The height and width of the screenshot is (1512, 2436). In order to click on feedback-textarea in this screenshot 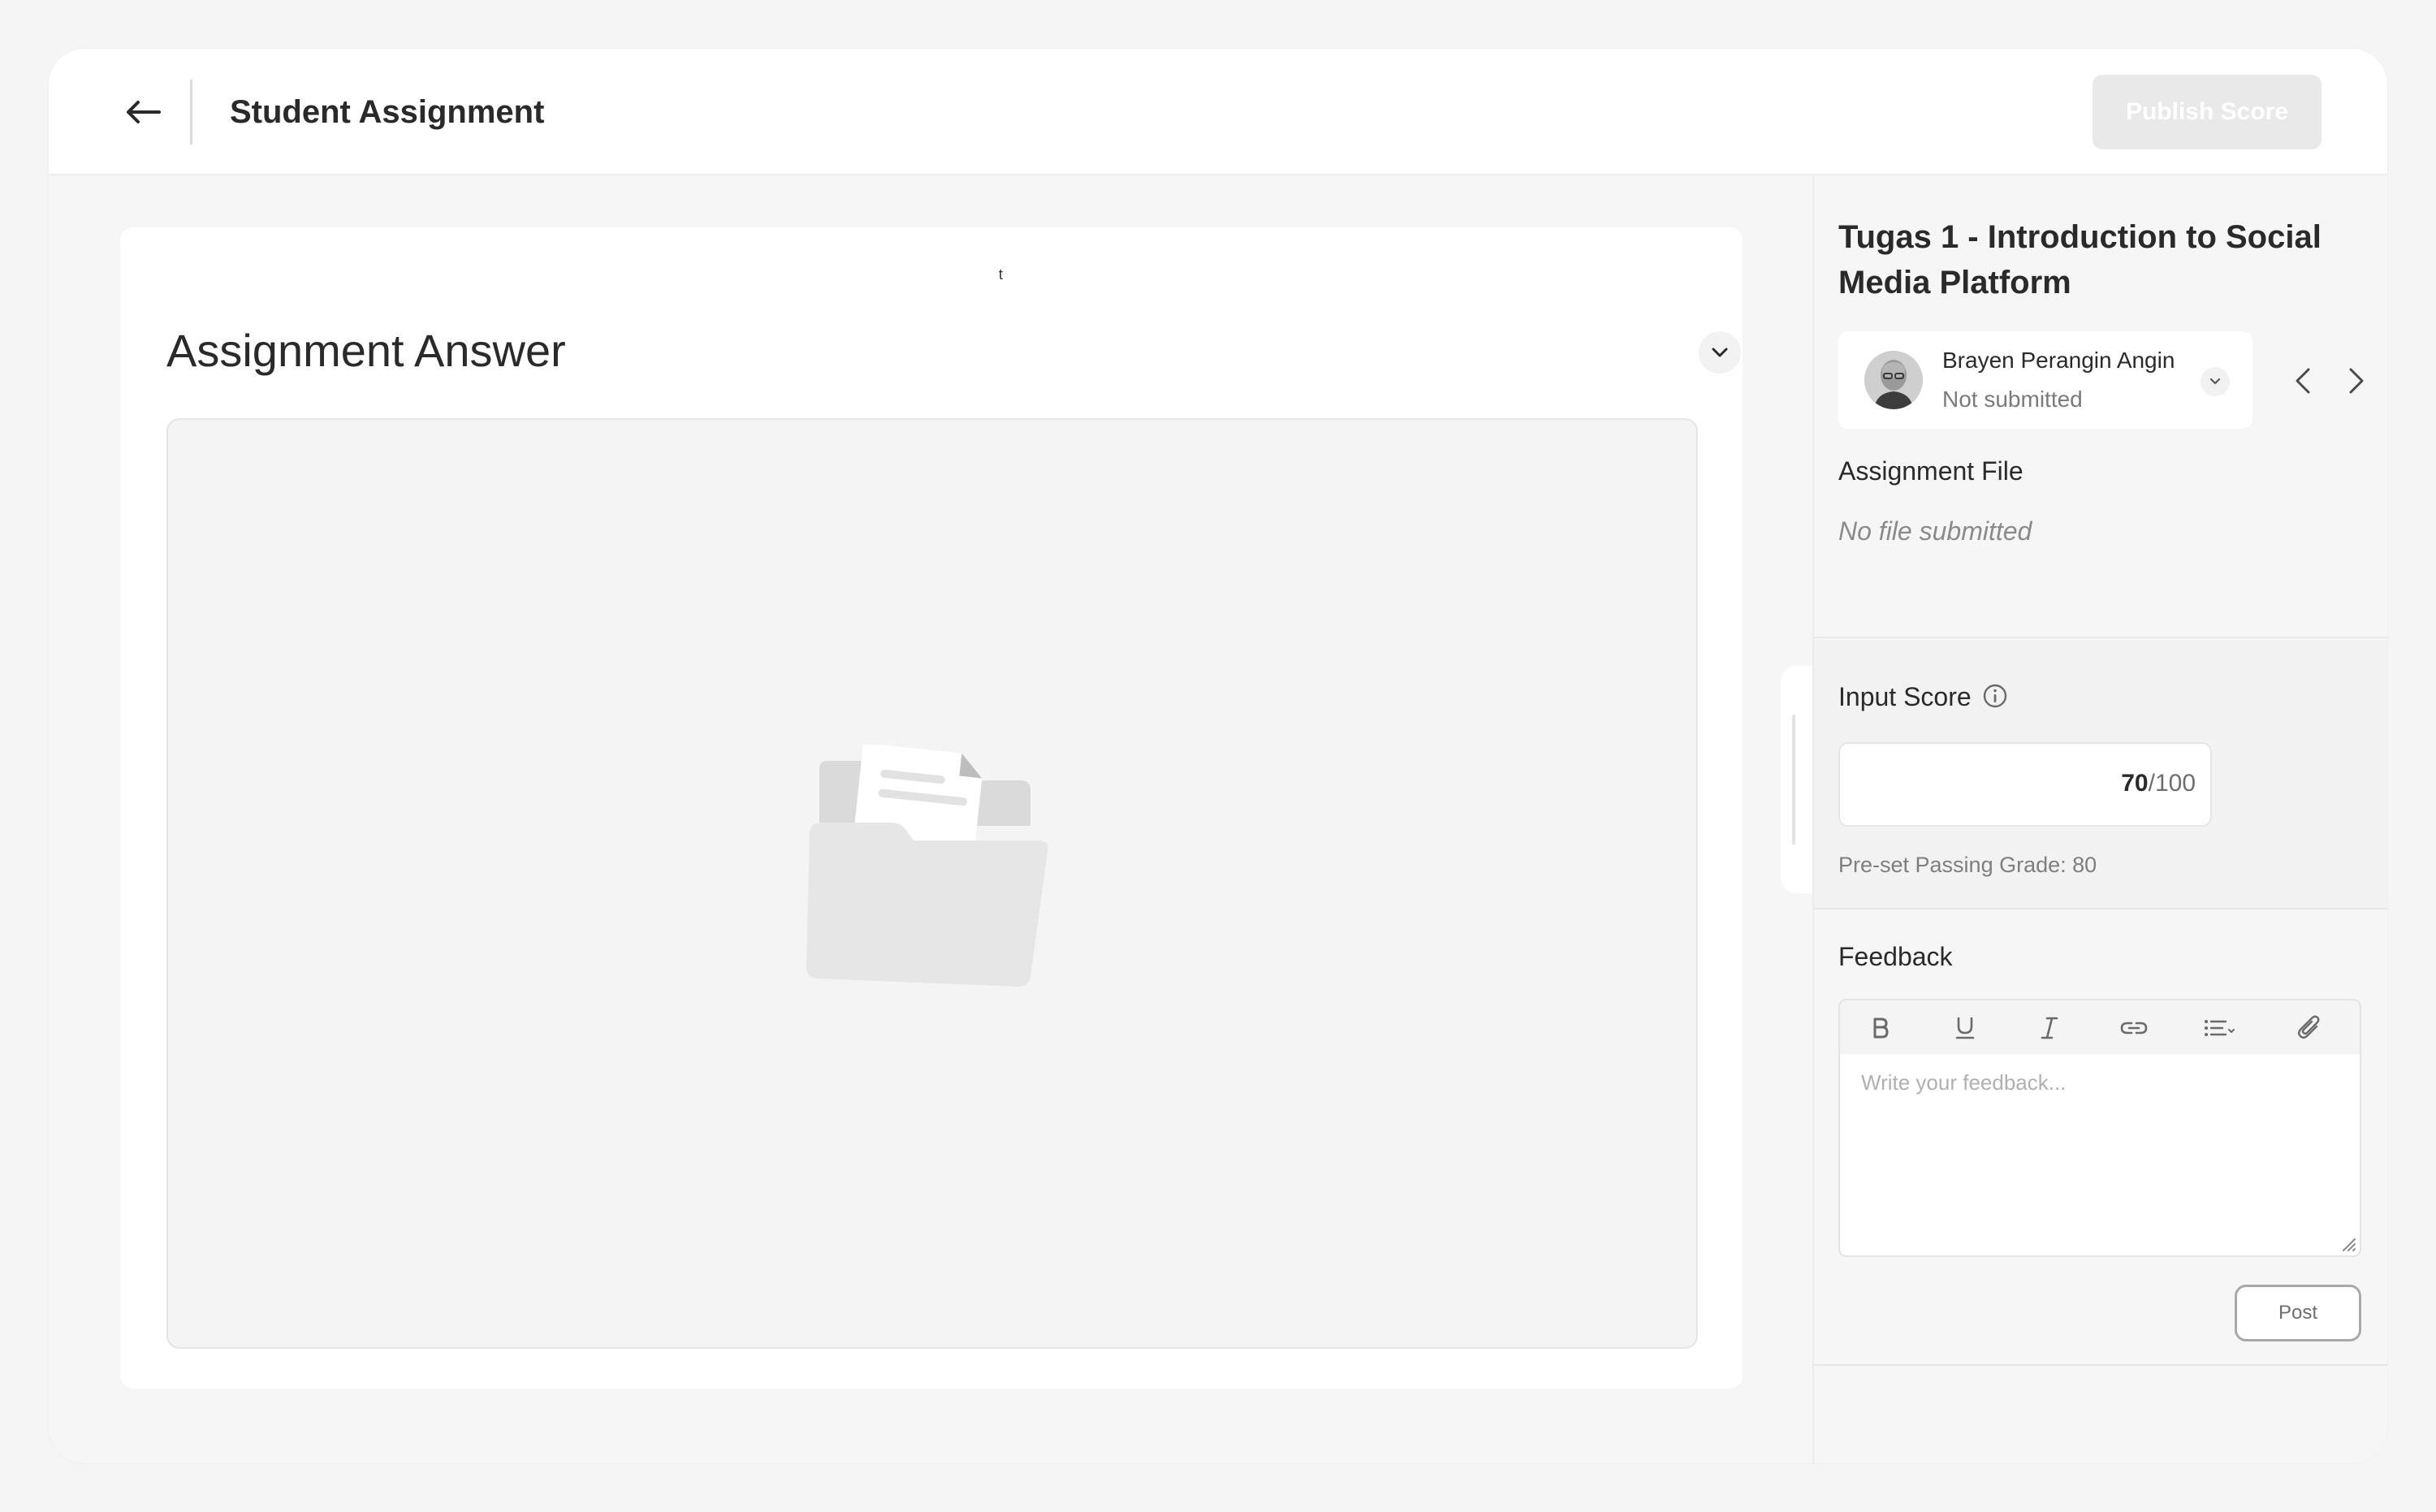, I will do `click(2101, 1154)`.